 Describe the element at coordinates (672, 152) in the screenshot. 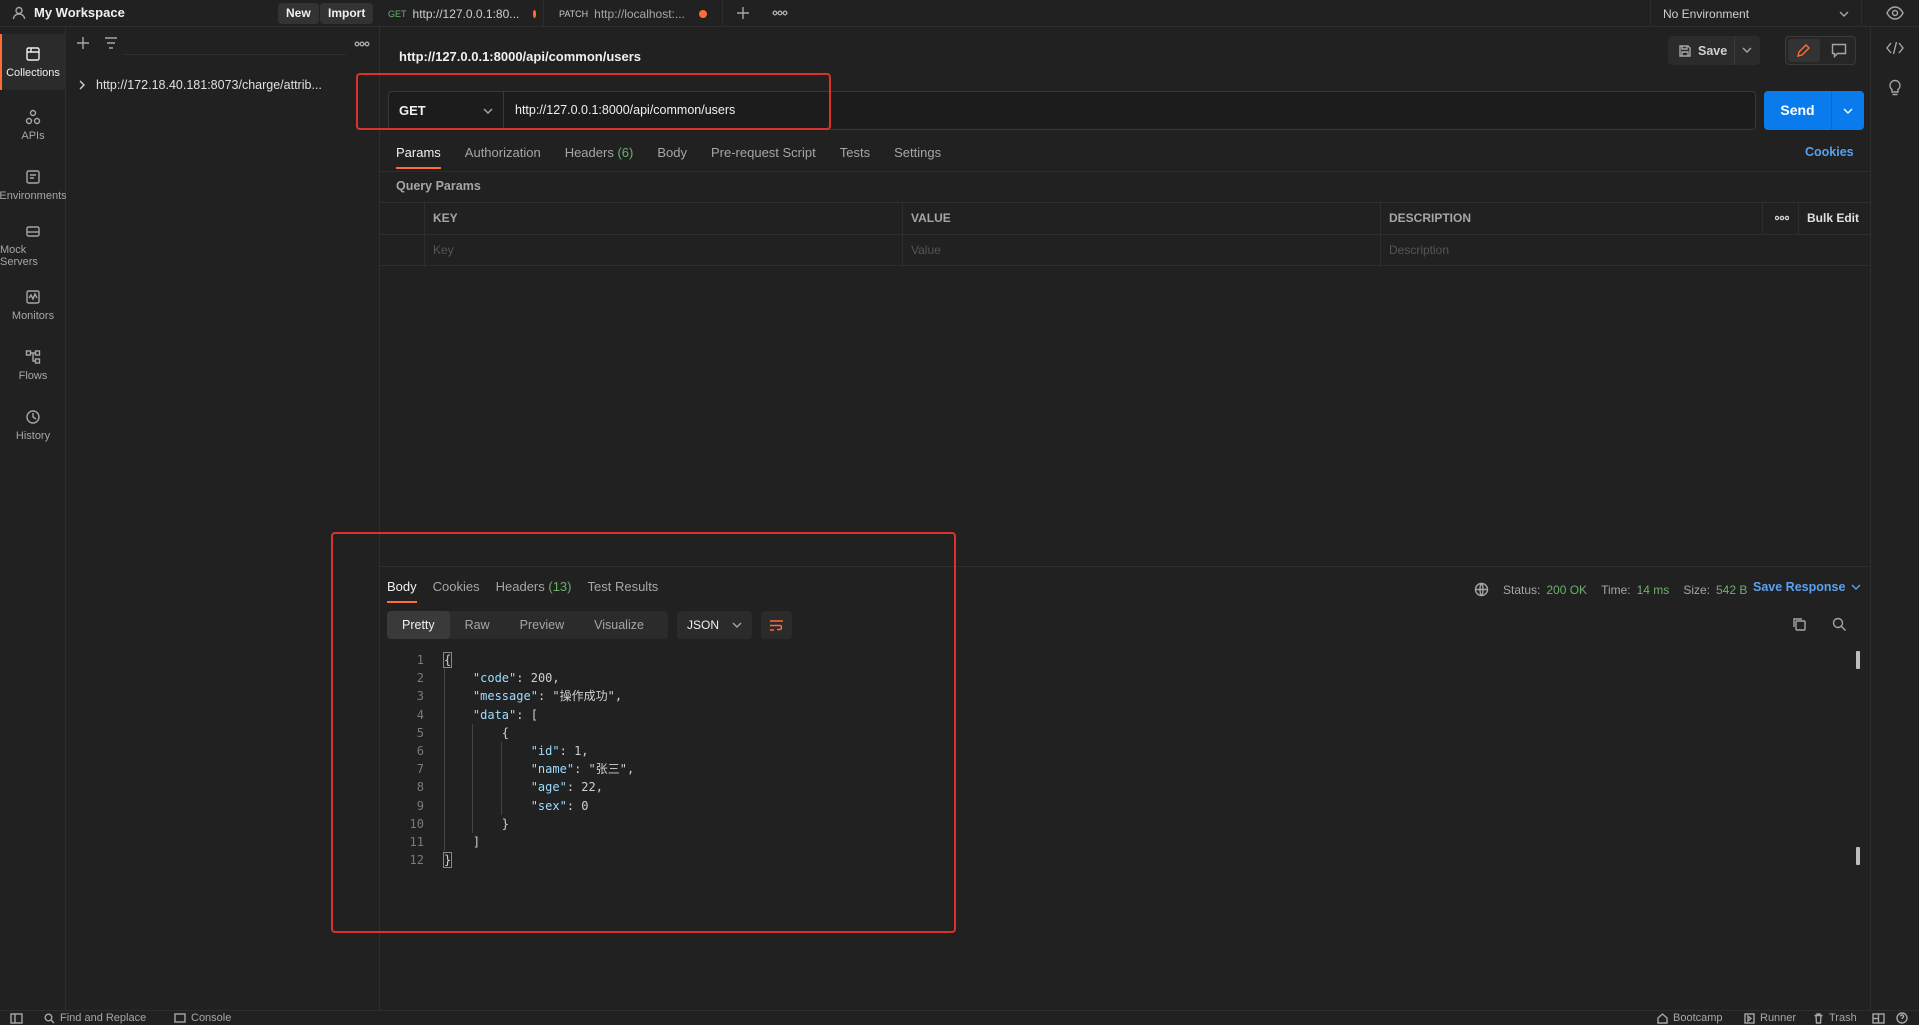

I see `tab-label: Body` at that location.